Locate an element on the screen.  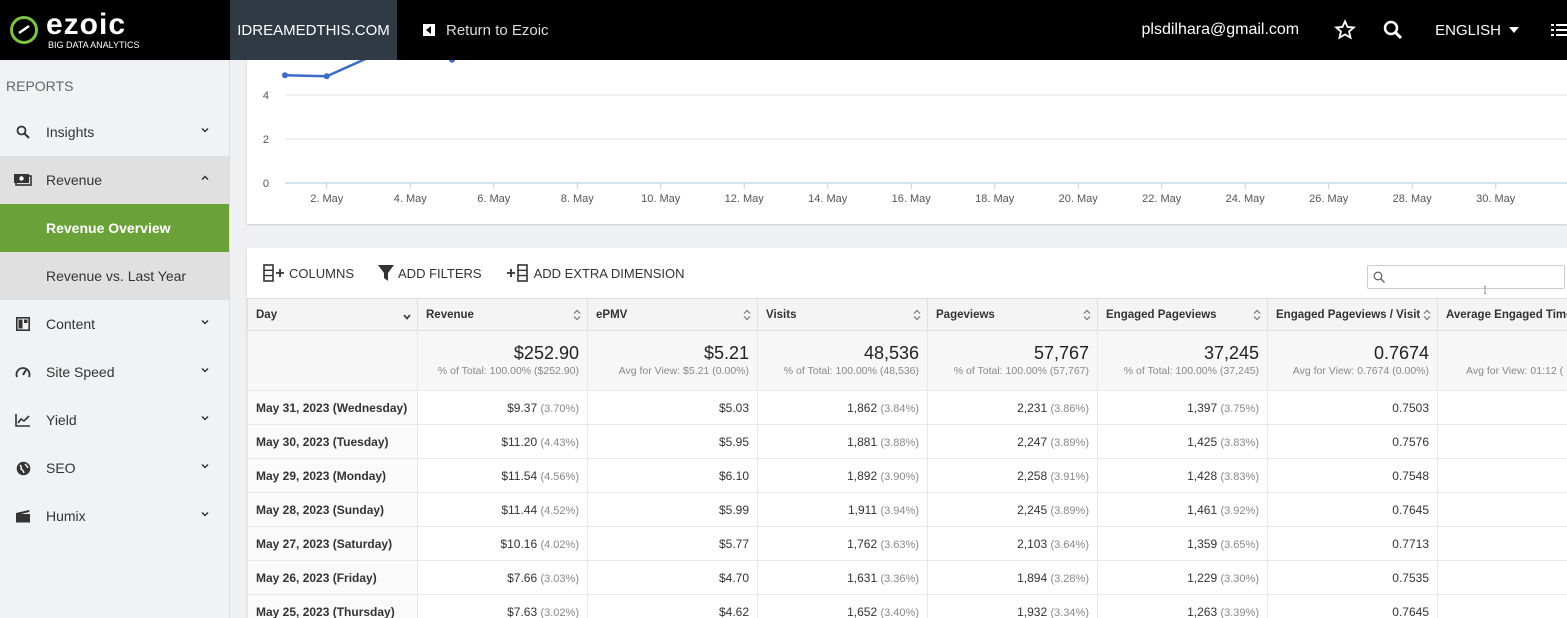
engaged-per-visit-cell: 0.7645 is located at coordinates (1352, 509).